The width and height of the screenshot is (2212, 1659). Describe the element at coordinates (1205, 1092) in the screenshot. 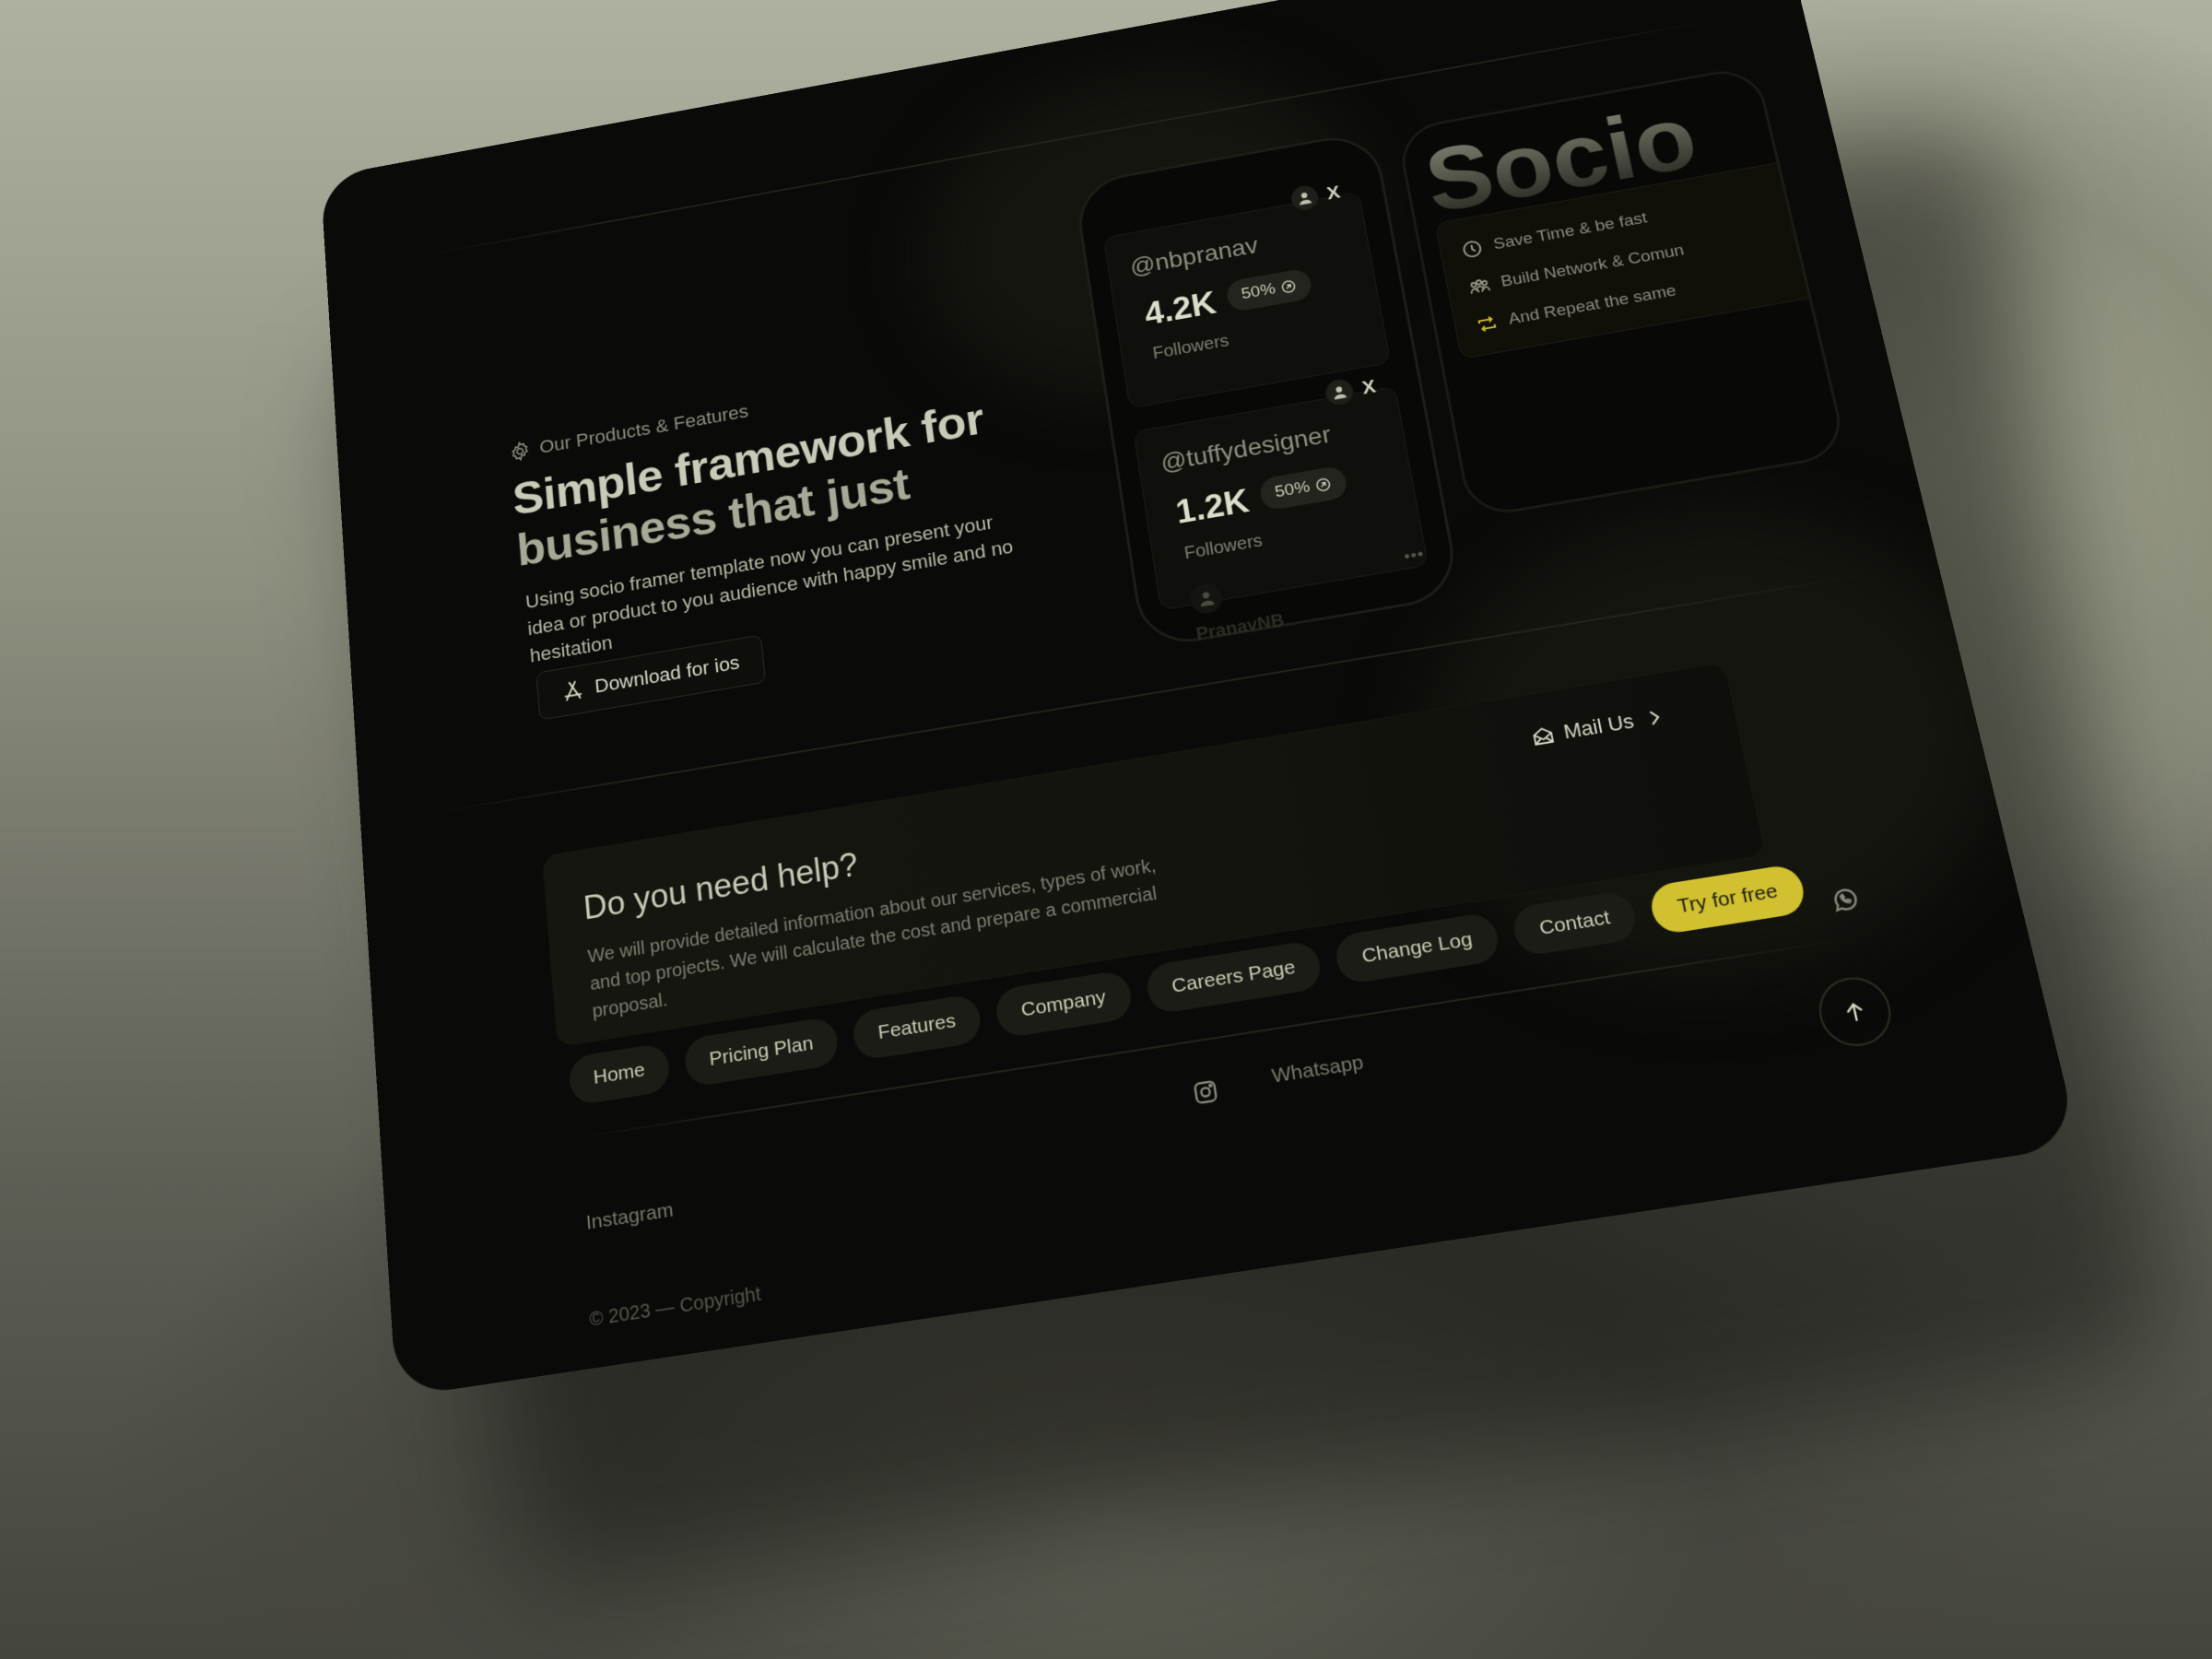

I see `instagram-icon` at that location.